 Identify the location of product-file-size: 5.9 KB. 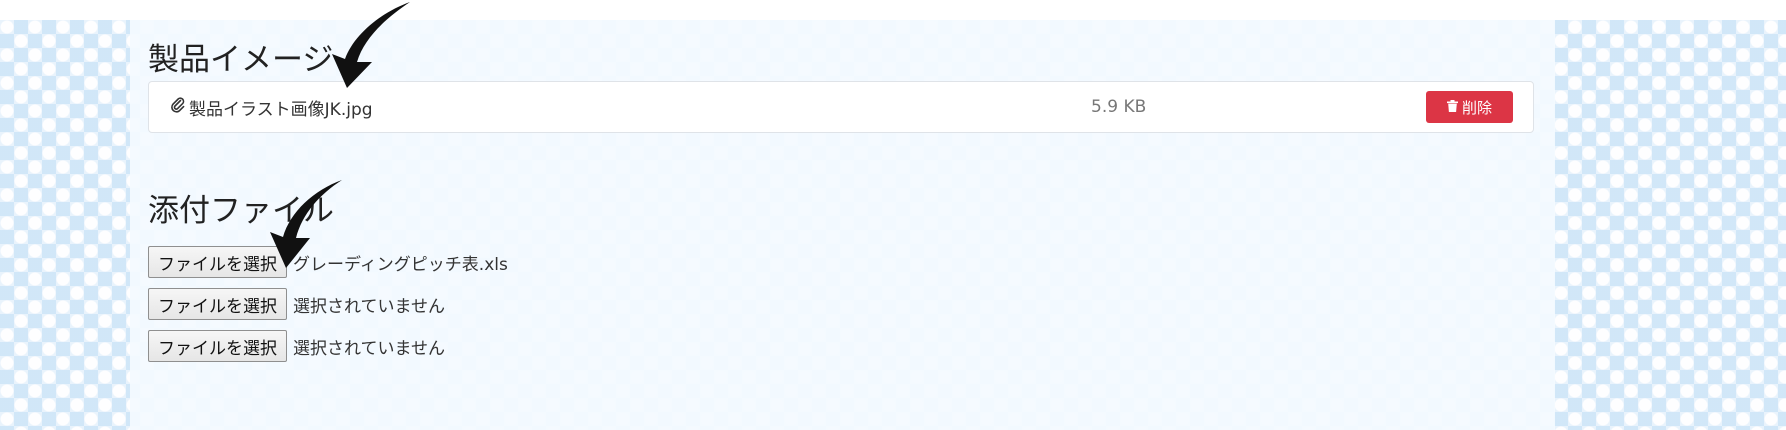
(1119, 107).